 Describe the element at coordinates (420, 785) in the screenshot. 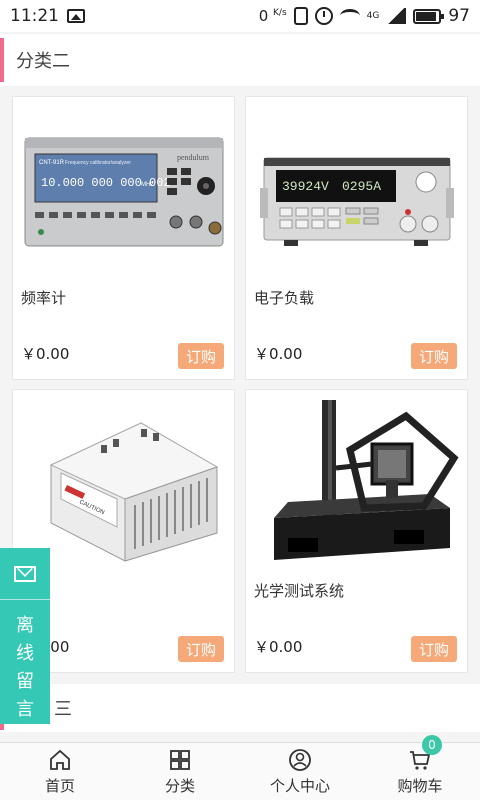

I see `nav-cart-label: 购物车` at that location.